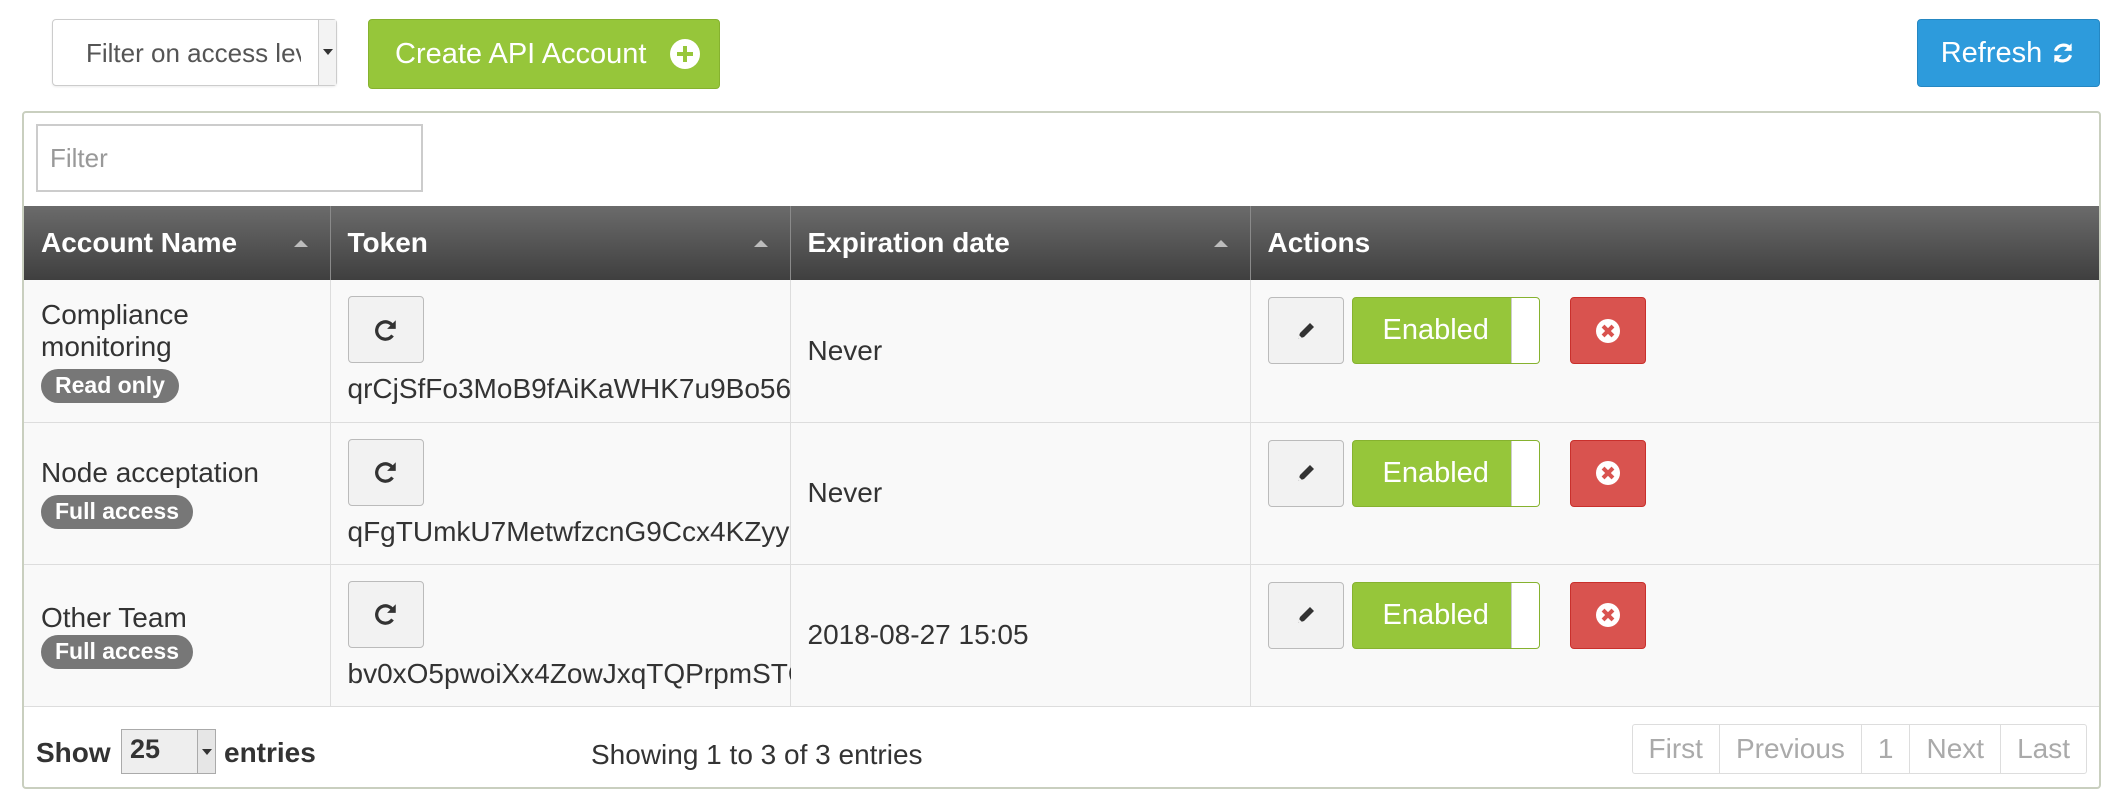 Image resolution: width=2124 pixels, height=808 pixels. I want to click on token-cell: qrCjSfFo3MoB9fAiKaWHK7u9Bo56iYuQ, so click(591, 351).